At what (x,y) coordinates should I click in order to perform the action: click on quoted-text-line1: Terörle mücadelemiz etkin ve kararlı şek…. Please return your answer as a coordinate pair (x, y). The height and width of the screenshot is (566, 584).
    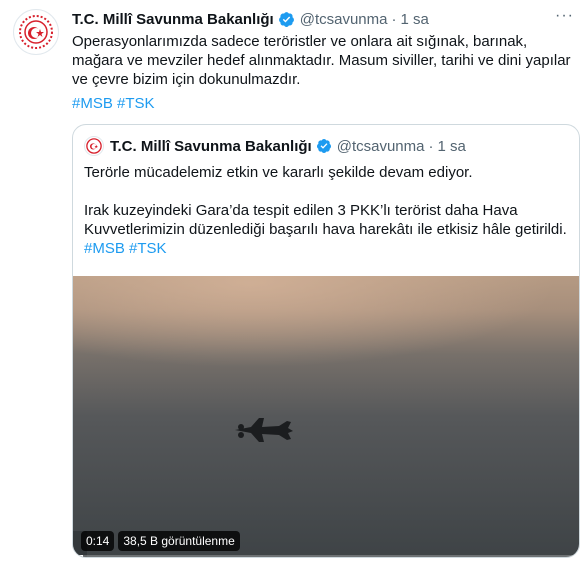
    Looking at the image, I should click on (278, 172).